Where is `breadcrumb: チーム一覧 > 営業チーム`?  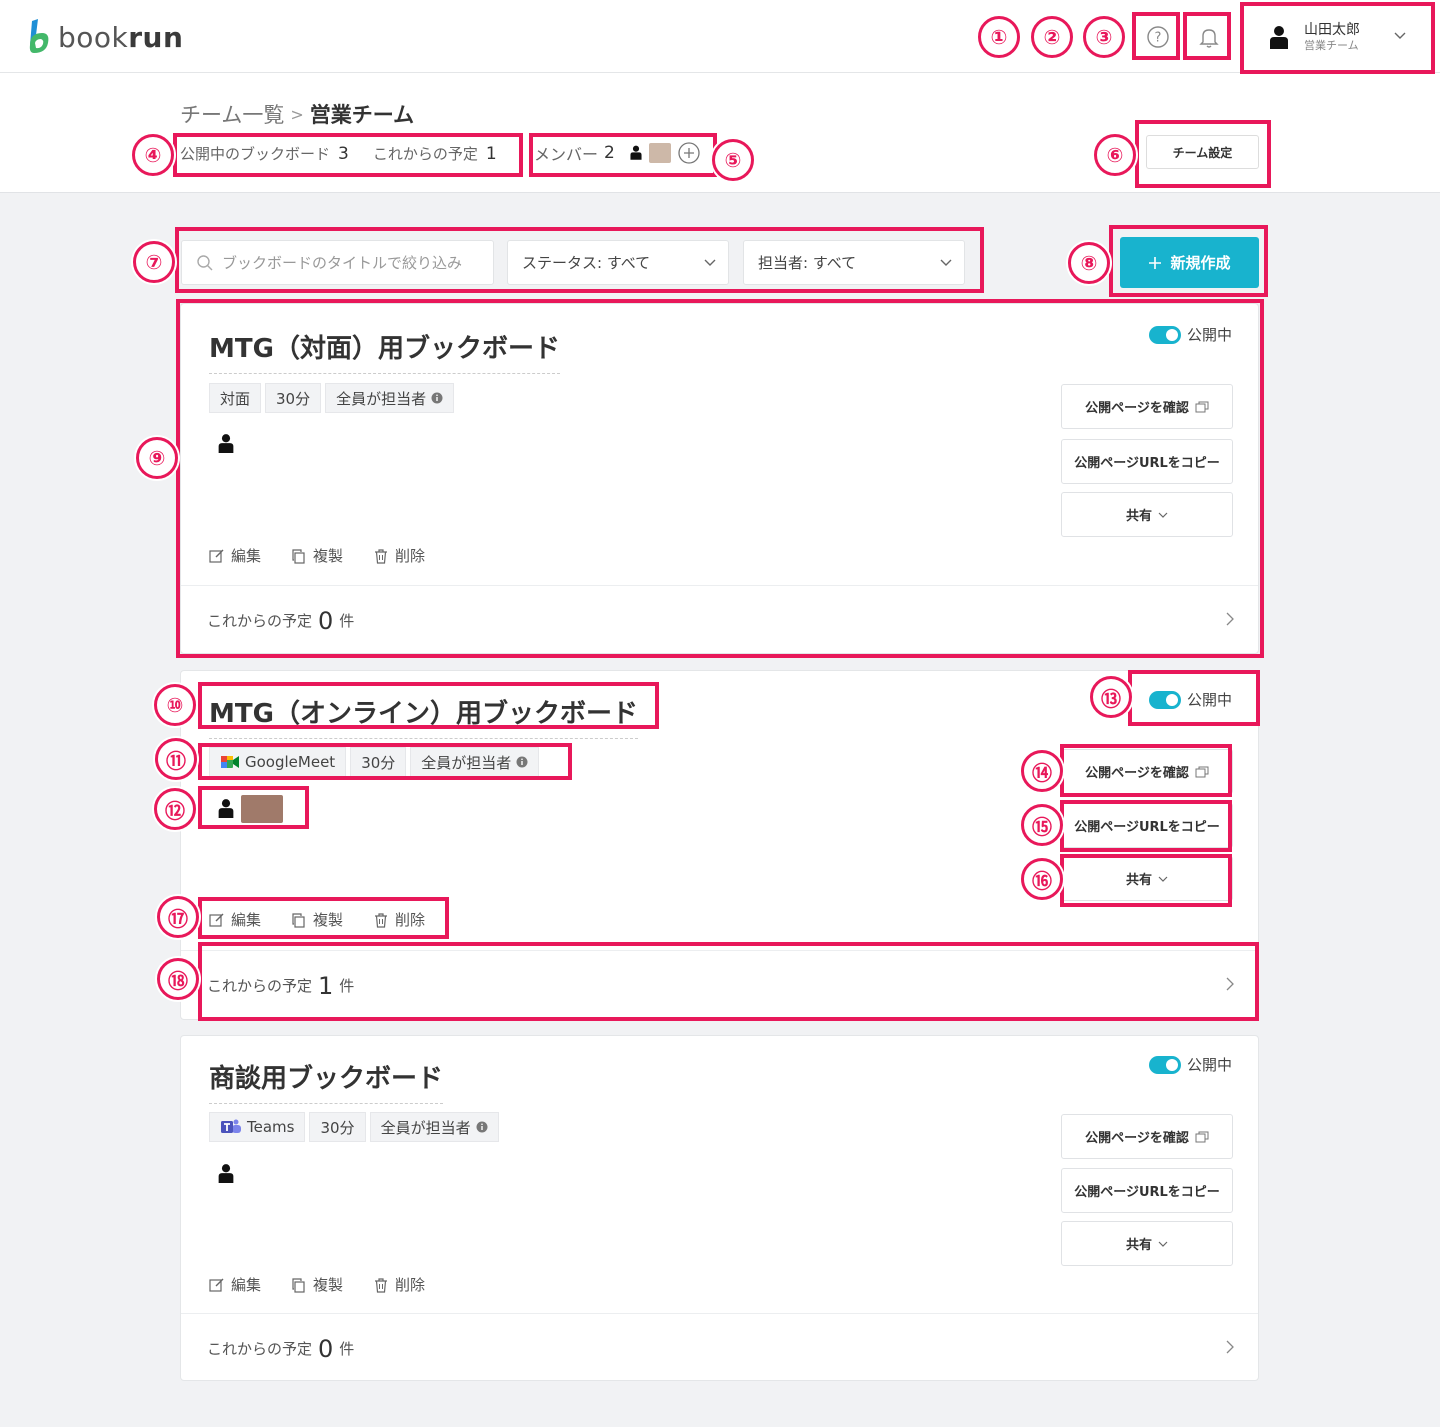
breadcrumb: チーム一覧 > 営業チーム is located at coordinates (297, 114).